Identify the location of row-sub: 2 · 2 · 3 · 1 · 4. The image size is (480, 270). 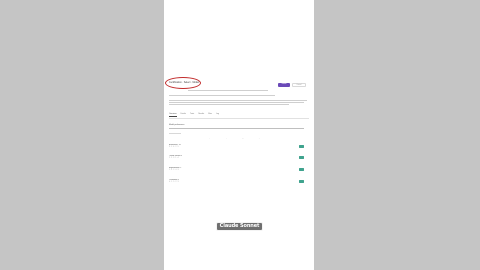
(174, 158).